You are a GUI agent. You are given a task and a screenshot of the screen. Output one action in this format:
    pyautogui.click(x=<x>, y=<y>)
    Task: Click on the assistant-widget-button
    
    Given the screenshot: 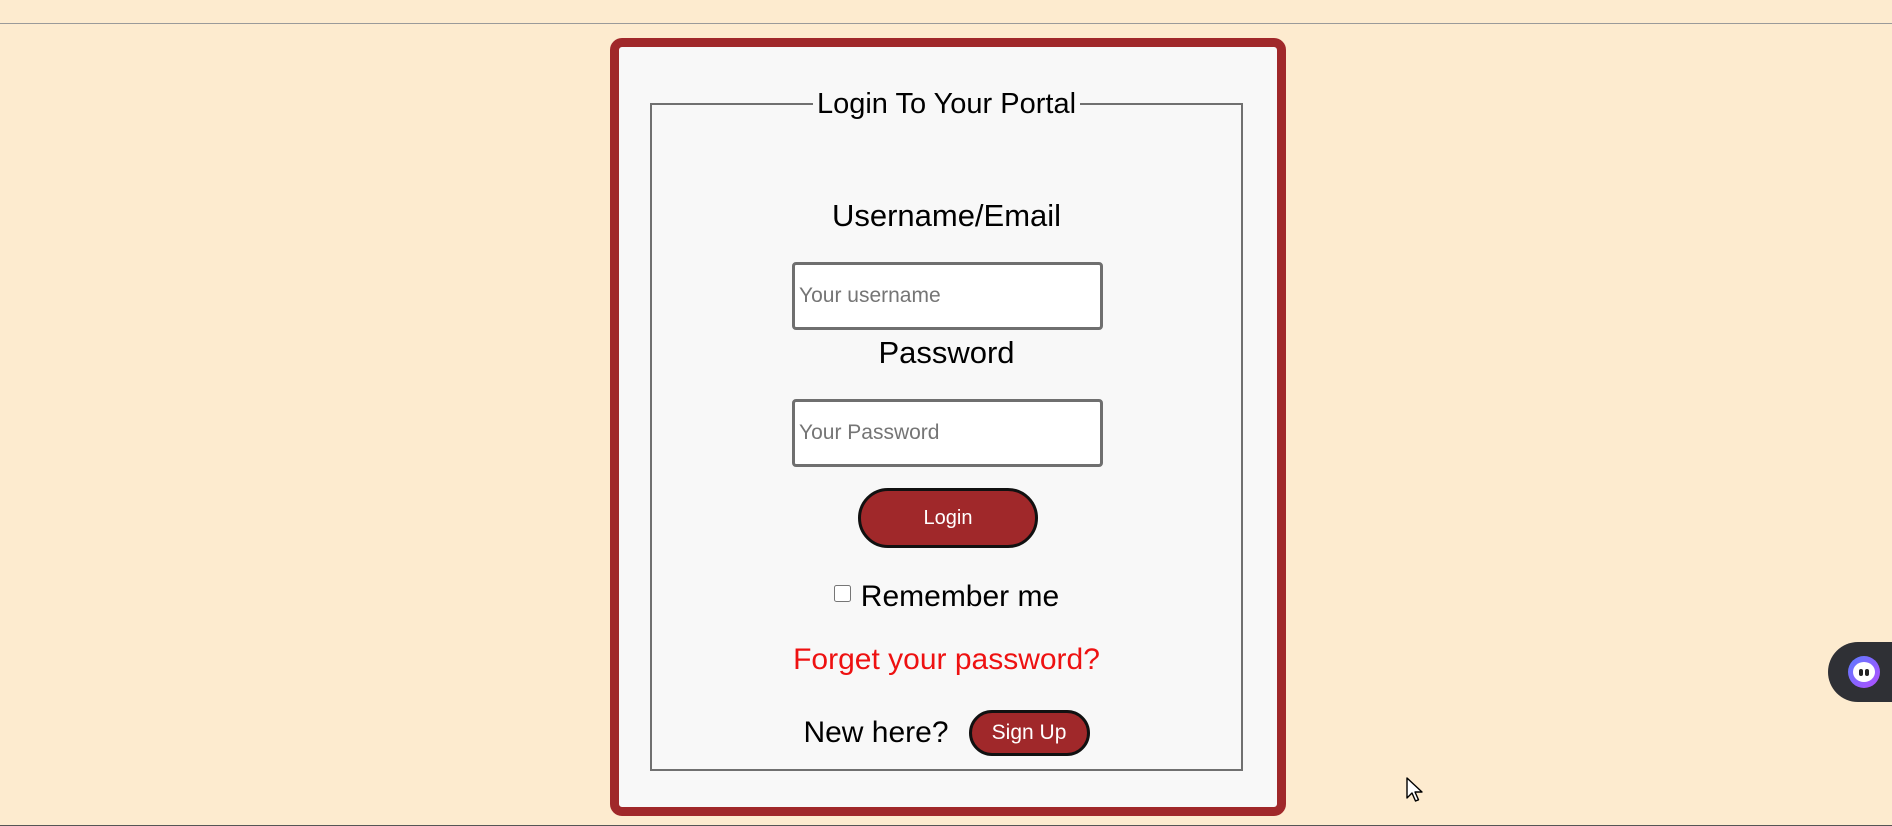 What is the action you would take?
    pyautogui.click(x=1860, y=672)
    